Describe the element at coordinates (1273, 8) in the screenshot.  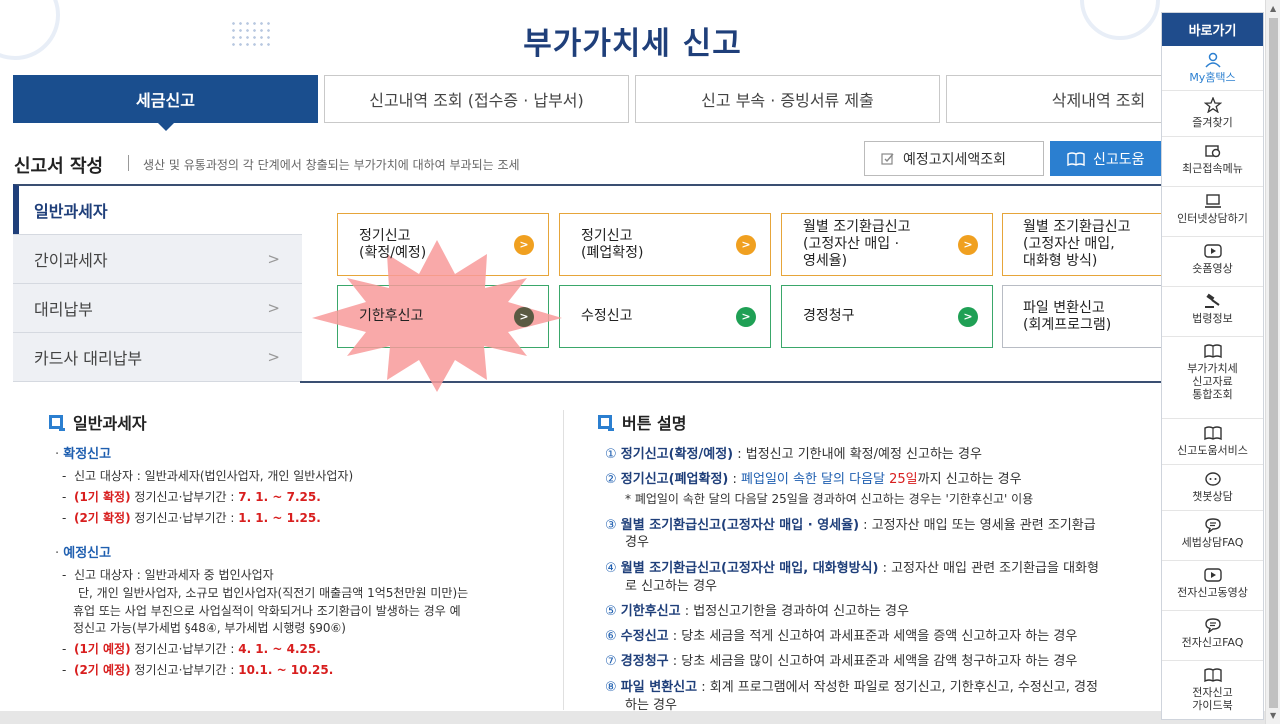
I see `scroll-up-arrow-icon: ▲` at that location.